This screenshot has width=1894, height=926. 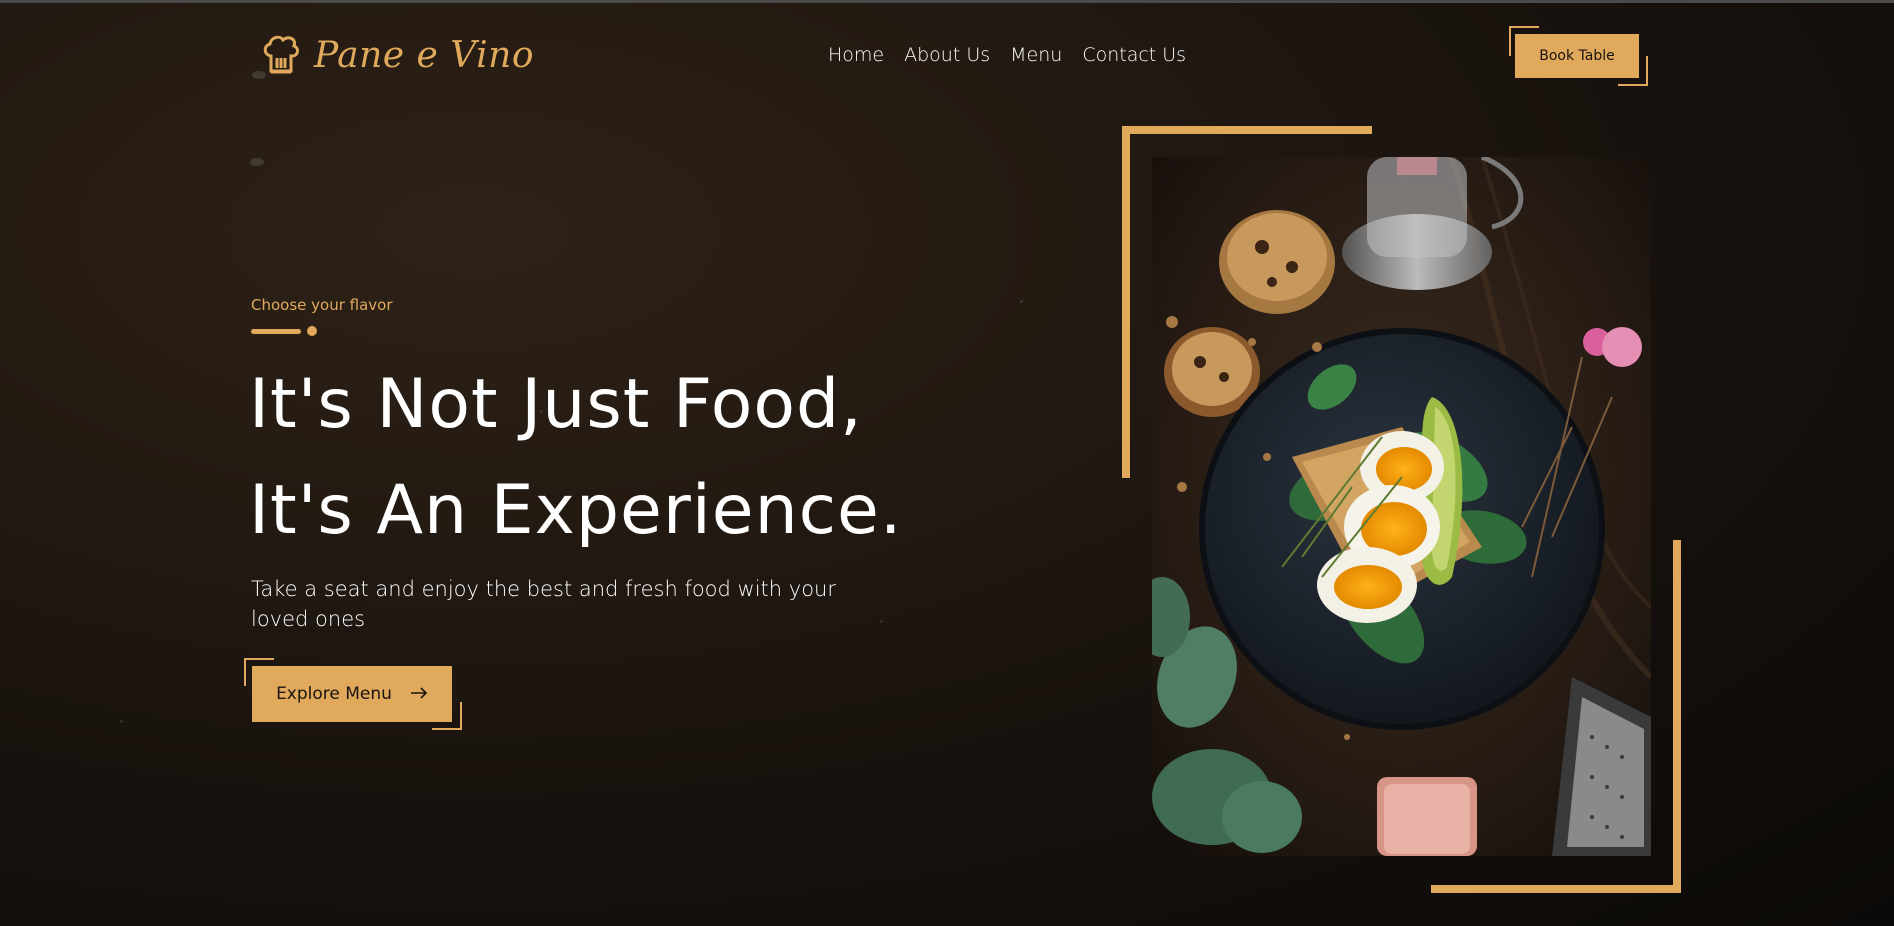 I want to click on divider-dot, so click(x=312, y=331).